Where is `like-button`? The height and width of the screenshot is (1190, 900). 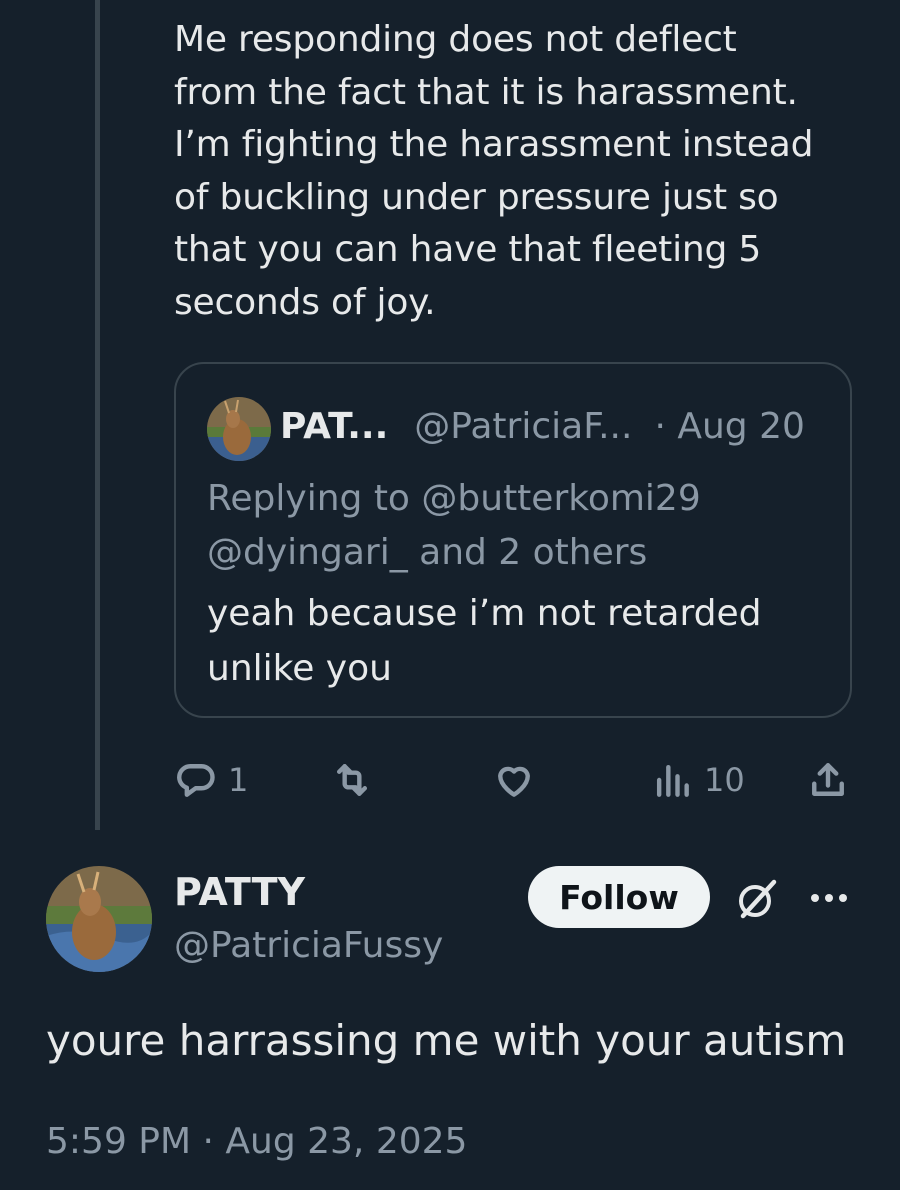 like-button is located at coordinates (519, 780).